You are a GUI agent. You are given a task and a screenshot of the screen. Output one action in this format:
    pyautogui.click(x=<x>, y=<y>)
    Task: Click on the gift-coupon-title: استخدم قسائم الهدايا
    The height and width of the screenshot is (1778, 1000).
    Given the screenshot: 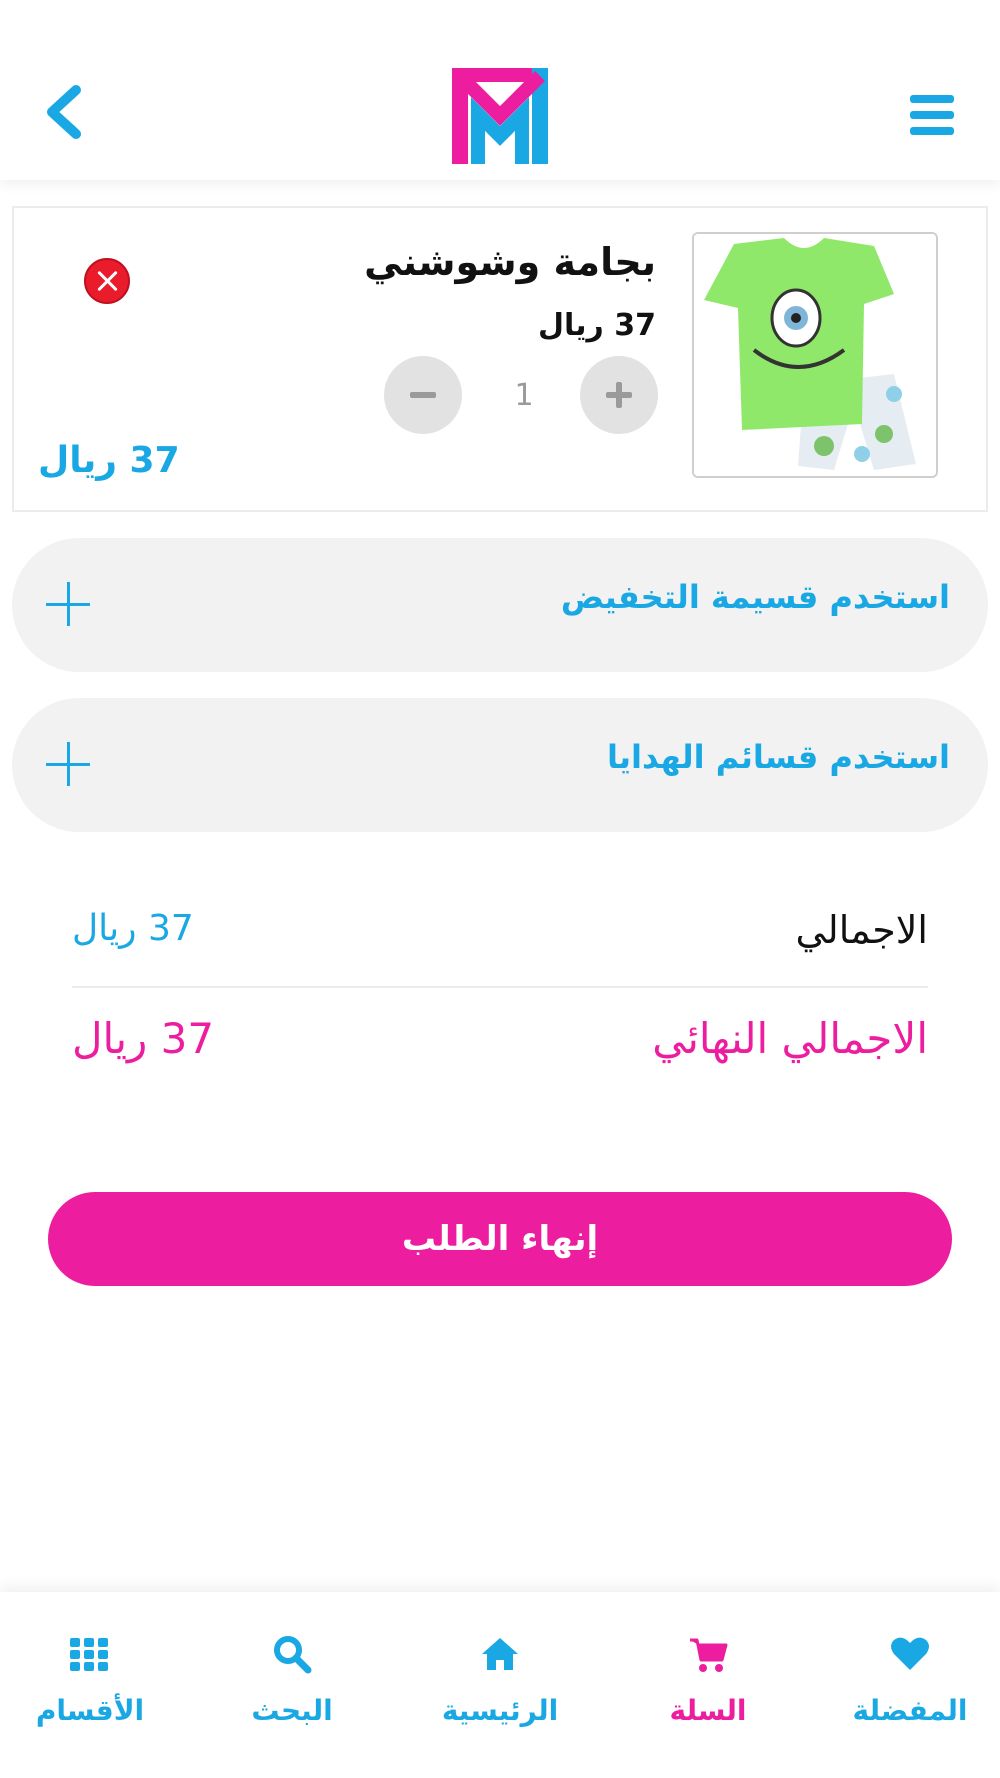 What is the action you would take?
    pyautogui.click(x=778, y=757)
    